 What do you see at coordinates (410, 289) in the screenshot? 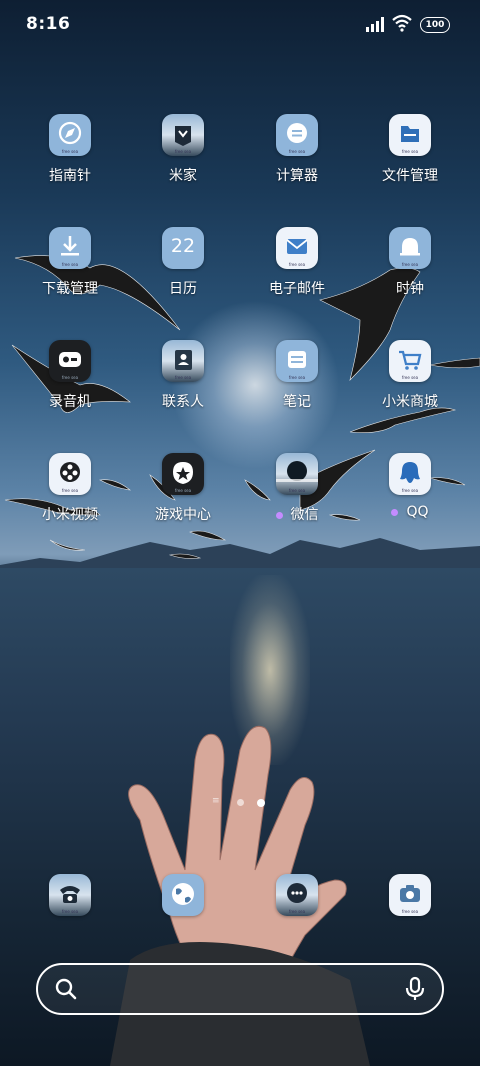
I see `app-label: 时钟` at bounding box center [410, 289].